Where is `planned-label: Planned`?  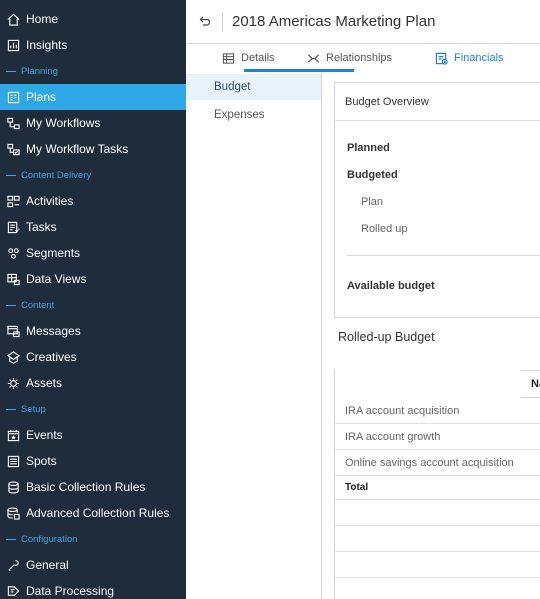
planned-label: Planned is located at coordinates (368, 148).